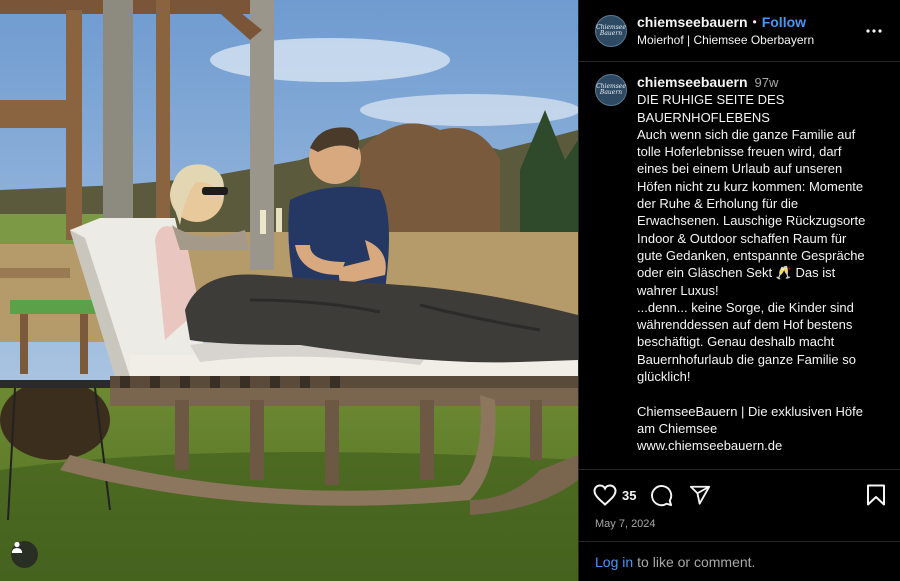  I want to click on caption-line: Indoor & Outdoor schaffen Raum für, so click(742, 238).